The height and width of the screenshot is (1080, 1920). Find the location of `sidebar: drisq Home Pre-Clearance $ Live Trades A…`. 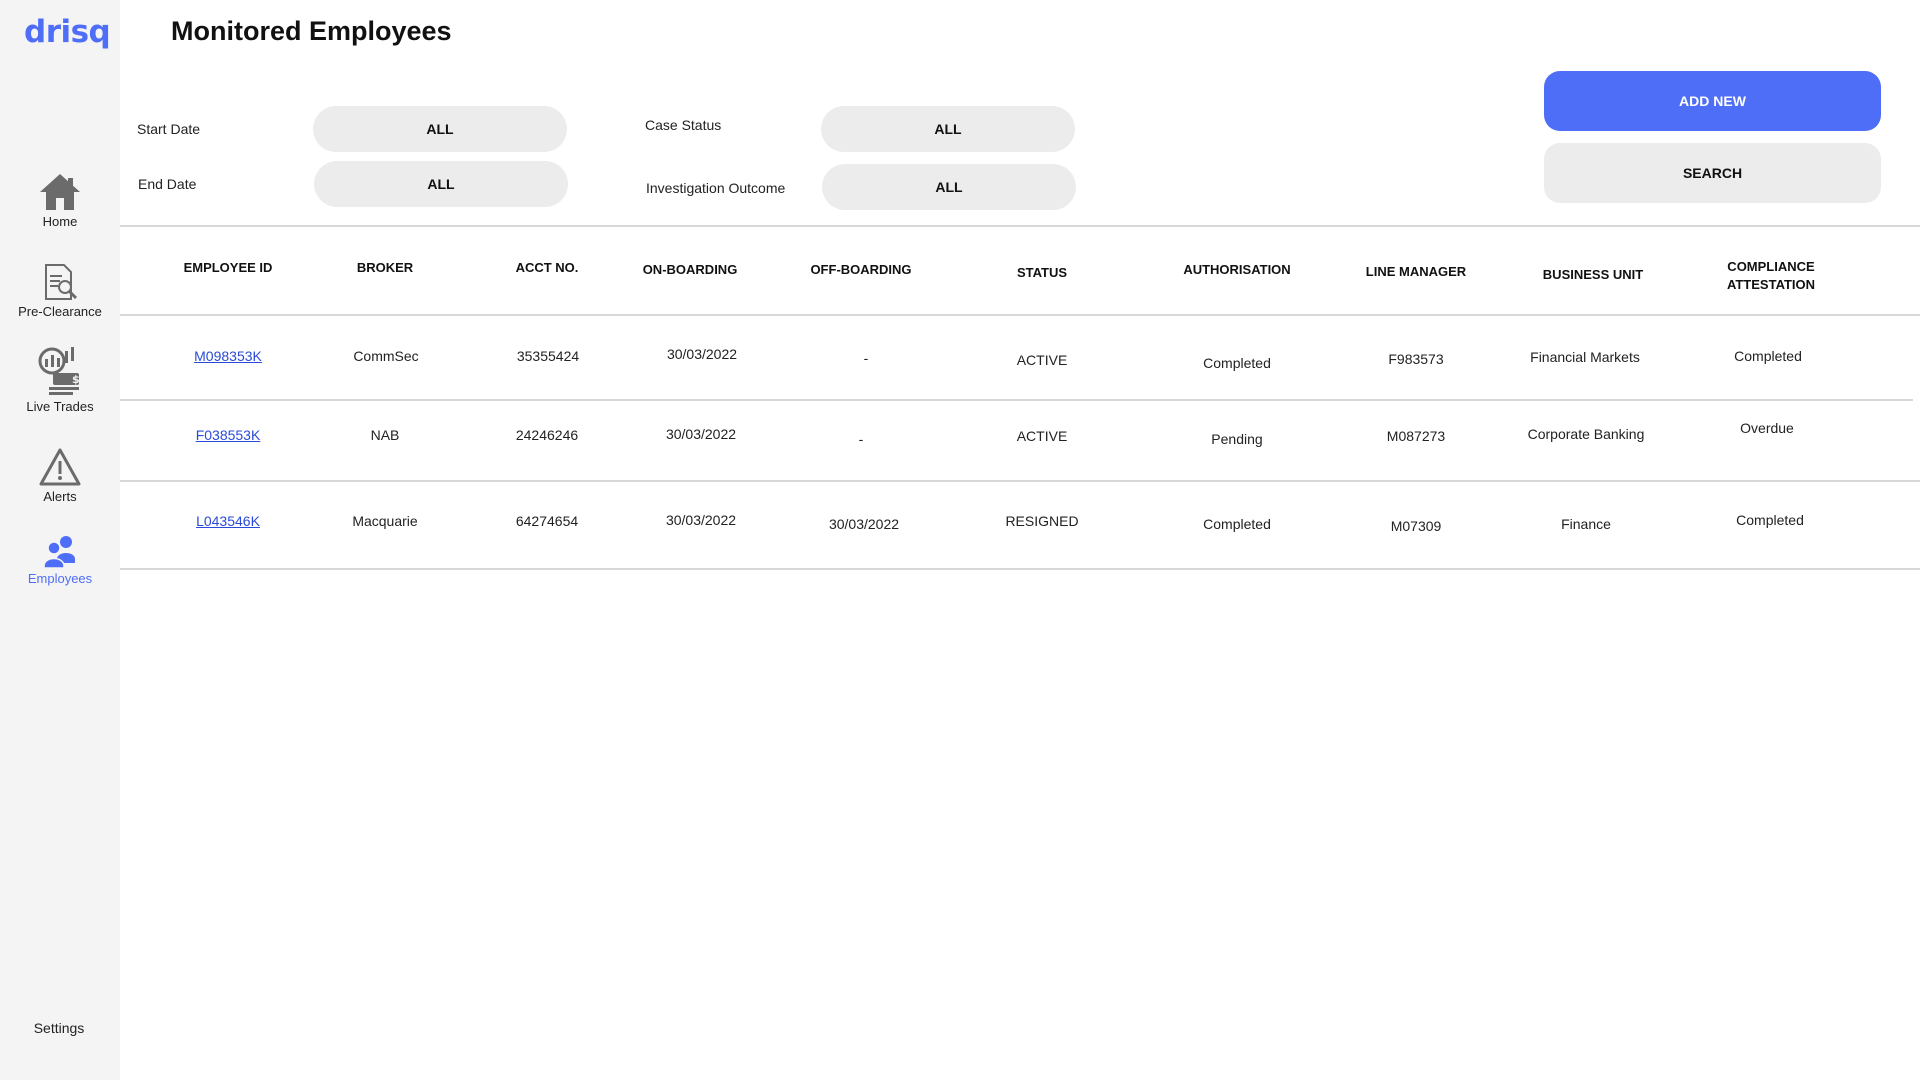

sidebar: drisq Home Pre-Clearance $ Live Trades A… is located at coordinates (60, 540).